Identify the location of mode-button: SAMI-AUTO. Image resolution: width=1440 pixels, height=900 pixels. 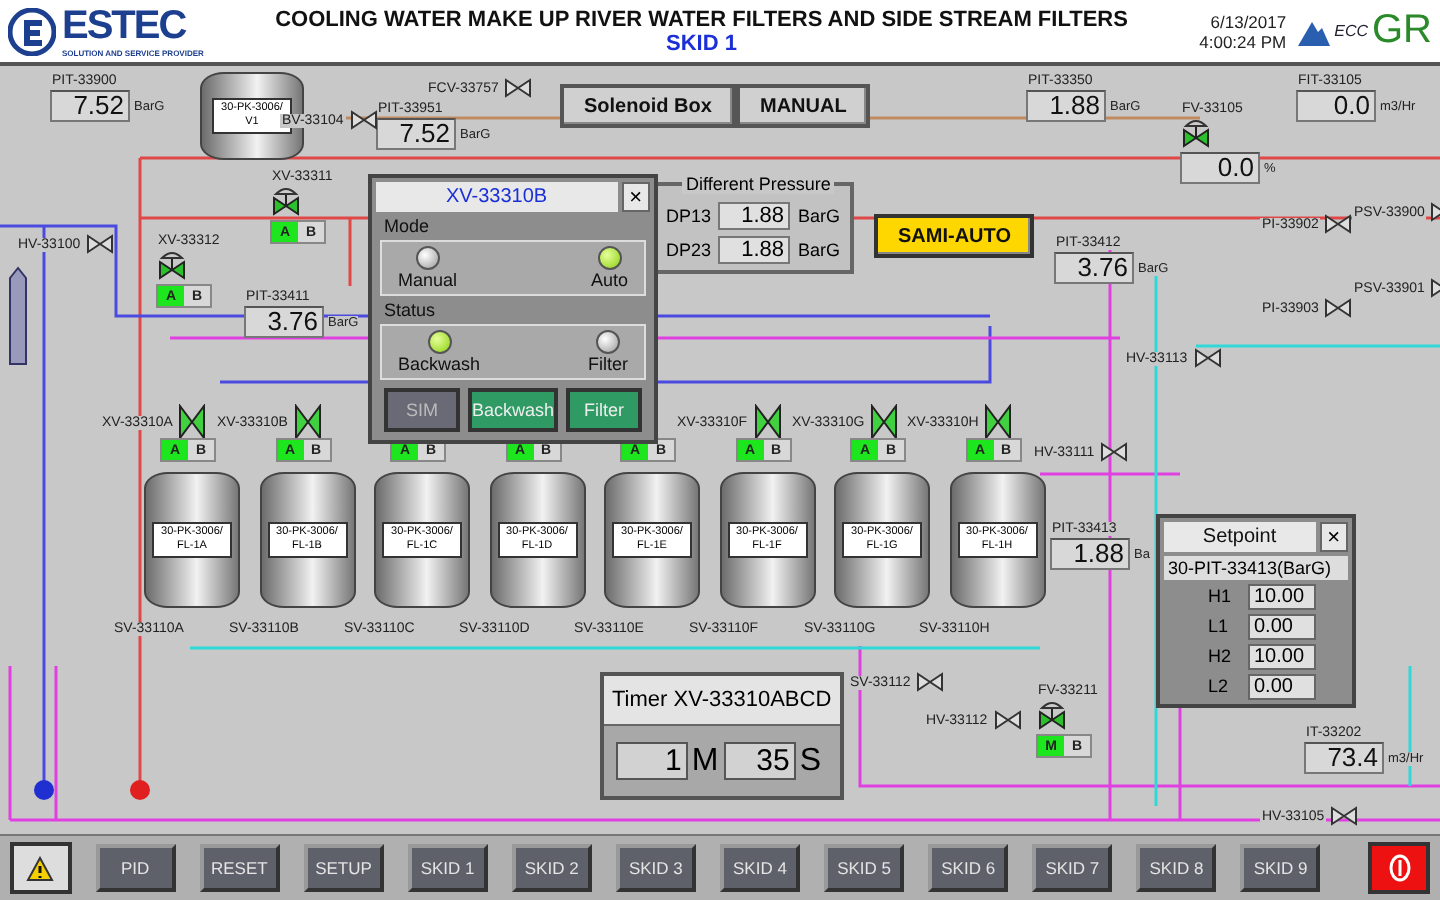
(954, 236).